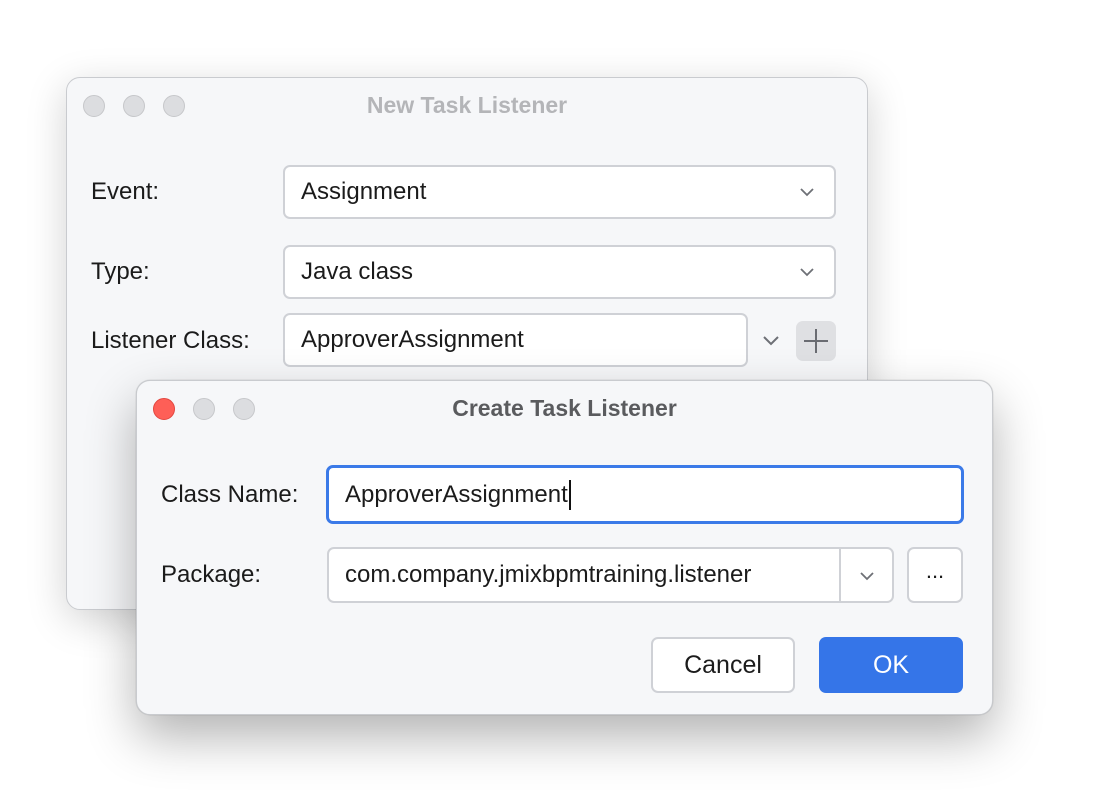  Describe the element at coordinates (840, 575) in the screenshot. I see `divider` at that location.